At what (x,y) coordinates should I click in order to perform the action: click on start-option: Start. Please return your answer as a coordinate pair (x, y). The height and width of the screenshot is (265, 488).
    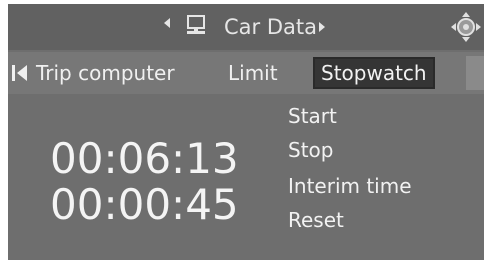
    Looking at the image, I should click on (312, 116).